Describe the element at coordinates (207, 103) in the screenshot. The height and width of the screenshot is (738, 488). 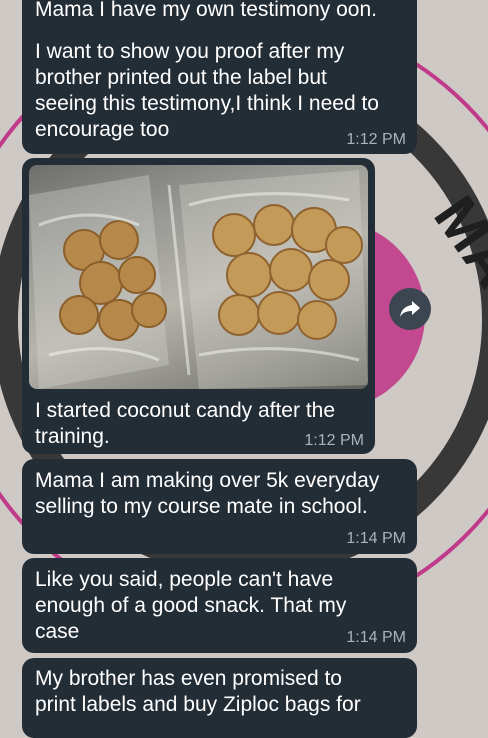
I see `message-line: seeing this testimony,I think I need to` at that location.